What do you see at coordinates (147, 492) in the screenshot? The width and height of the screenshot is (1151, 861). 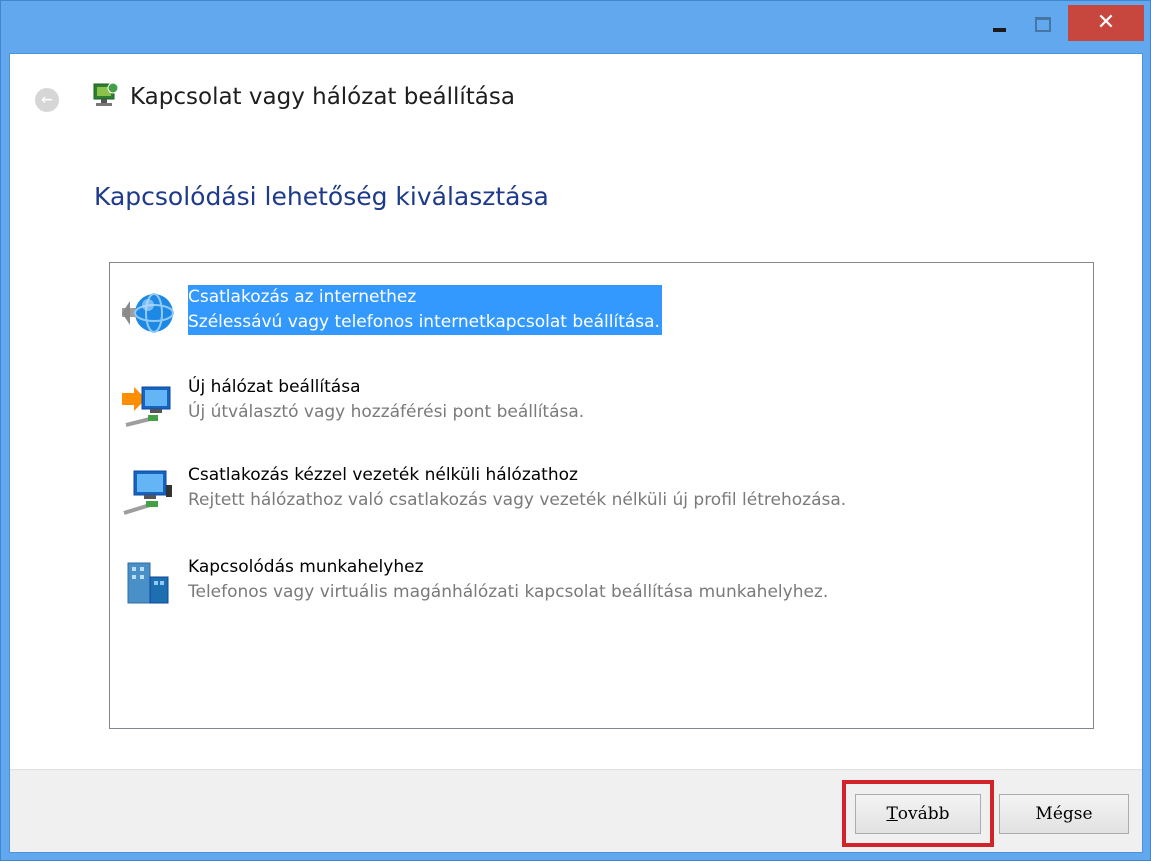 I see `wireless-network-icon` at bounding box center [147, 492].